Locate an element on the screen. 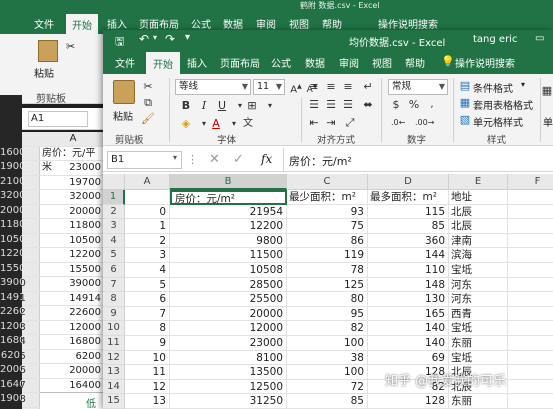 Image resolution: width=553 pixels, height=409 pixels. table-cell: 12200 is located at coordinates (228, 226).